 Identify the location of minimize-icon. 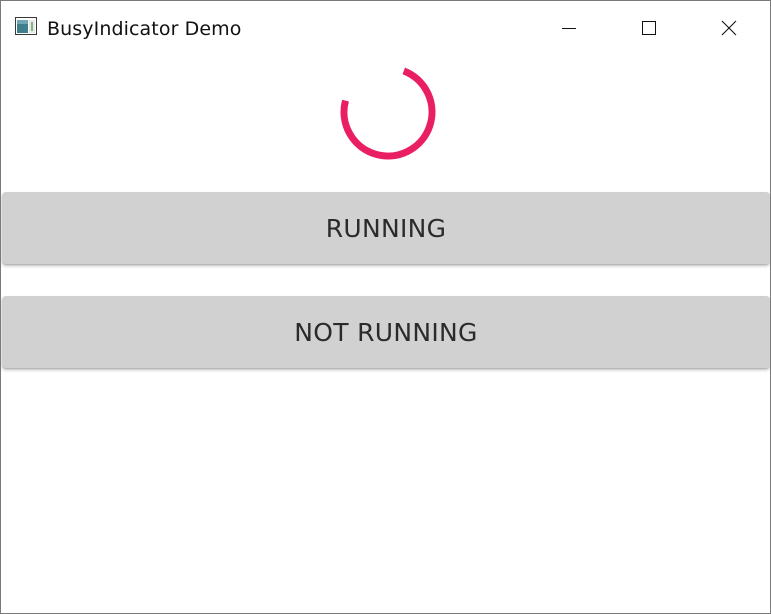
(569, 28).